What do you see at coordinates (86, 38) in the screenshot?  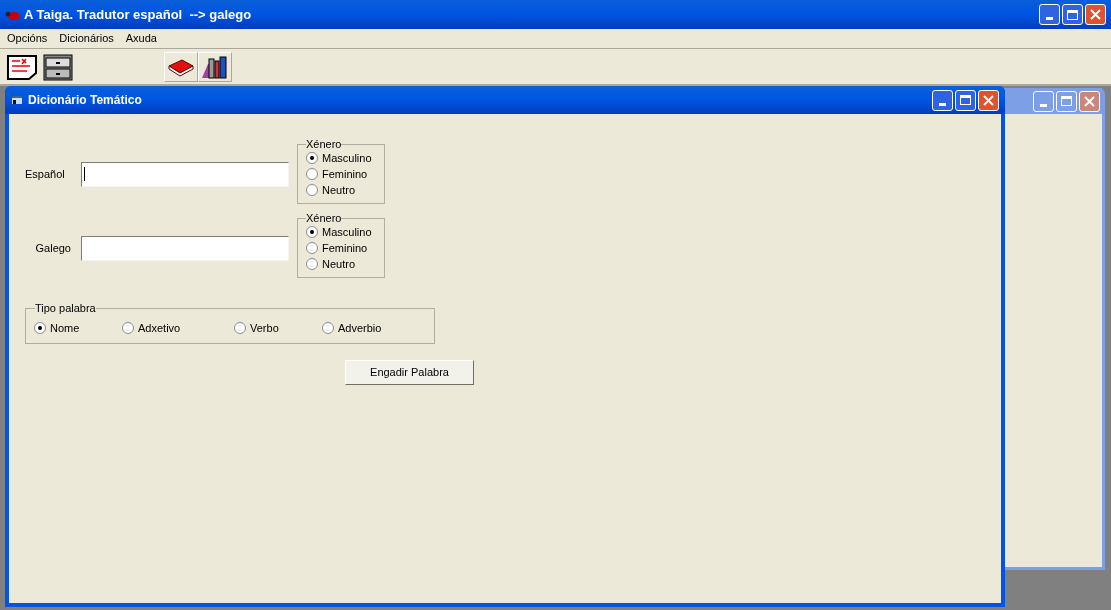 I see `menu-item: Dicionários` at bounding box center [86, 38].